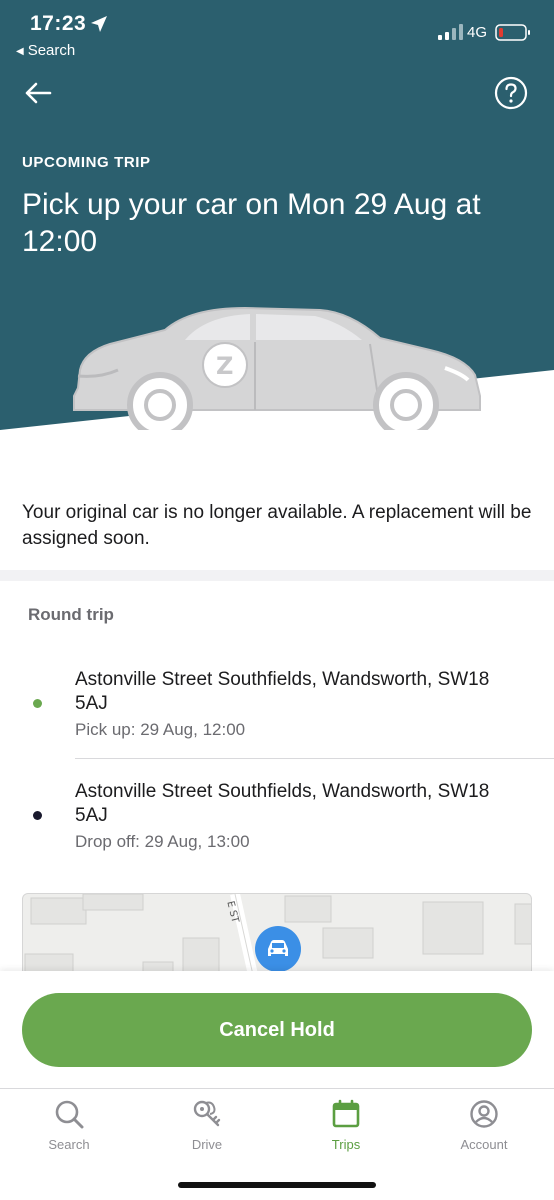  I want to click on section-divider, so click(277, 575).